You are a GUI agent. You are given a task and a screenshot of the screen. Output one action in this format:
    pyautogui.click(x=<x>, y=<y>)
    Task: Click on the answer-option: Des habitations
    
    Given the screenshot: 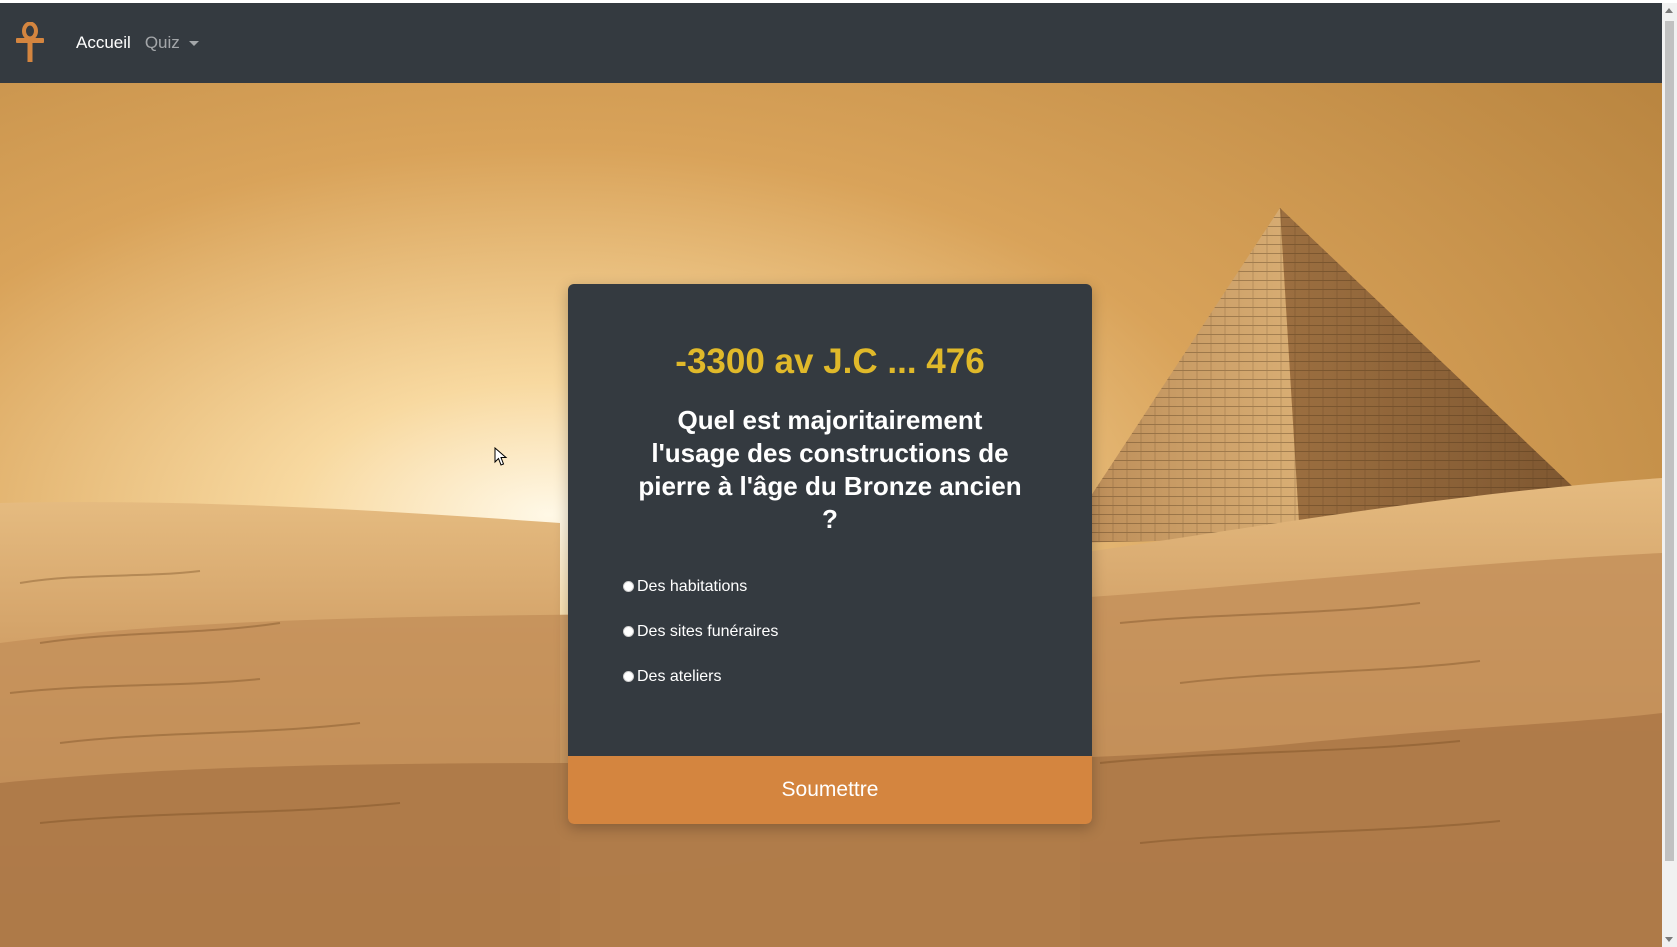 What is the action you would take?
    pyautogui.click(x=700, y=586)
    